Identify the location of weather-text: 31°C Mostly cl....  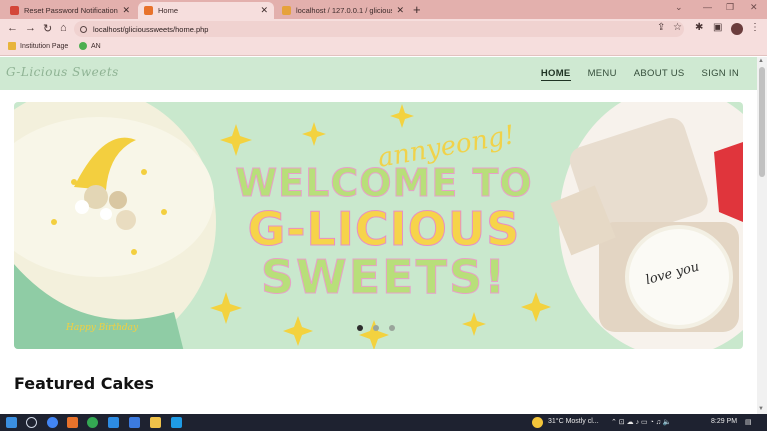
(573, 421).